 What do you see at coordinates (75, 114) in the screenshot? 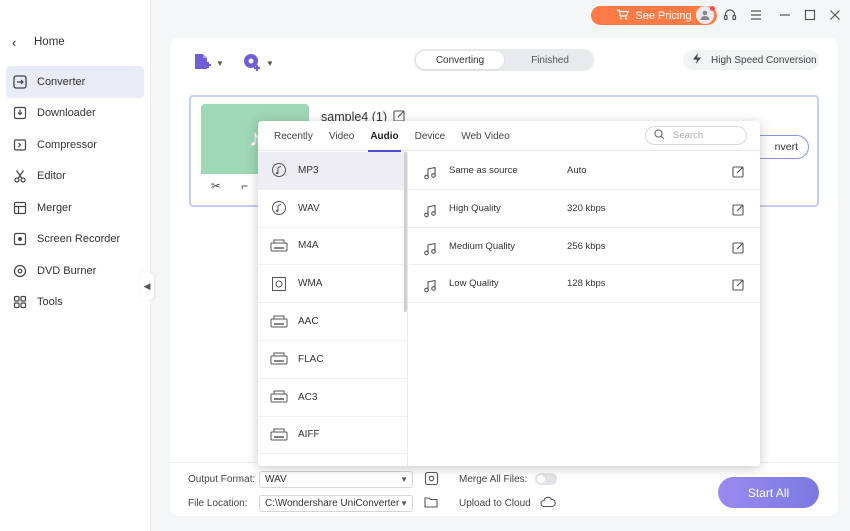
I see `sidebar-item-downloader: Downloader` at bounding box center [75, 114].